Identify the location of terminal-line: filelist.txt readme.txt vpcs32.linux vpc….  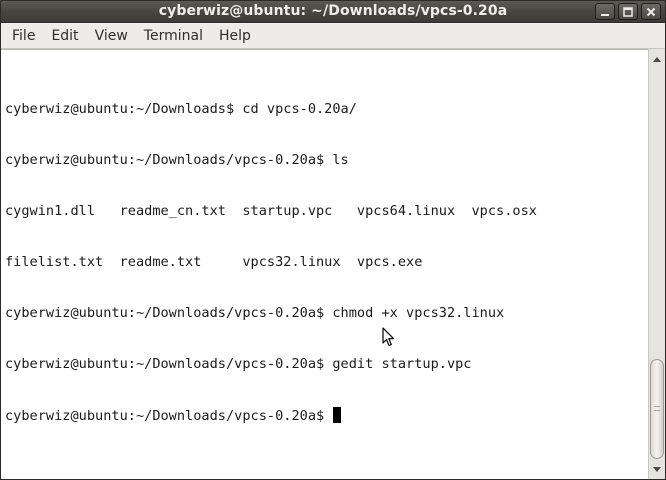
(214, 262).